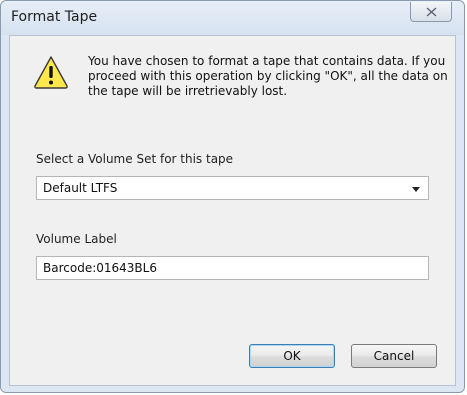 This screenshot has height=395, width=467. I want to click on volume-label-label: Volume Label, so click(76, 239).